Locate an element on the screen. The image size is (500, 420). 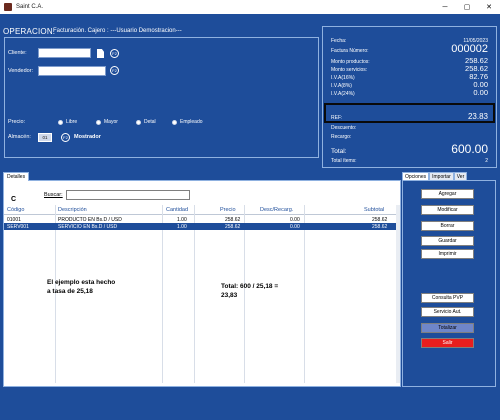
iva24-label: I.V.A(24%) is located at coordinates (343, 94).